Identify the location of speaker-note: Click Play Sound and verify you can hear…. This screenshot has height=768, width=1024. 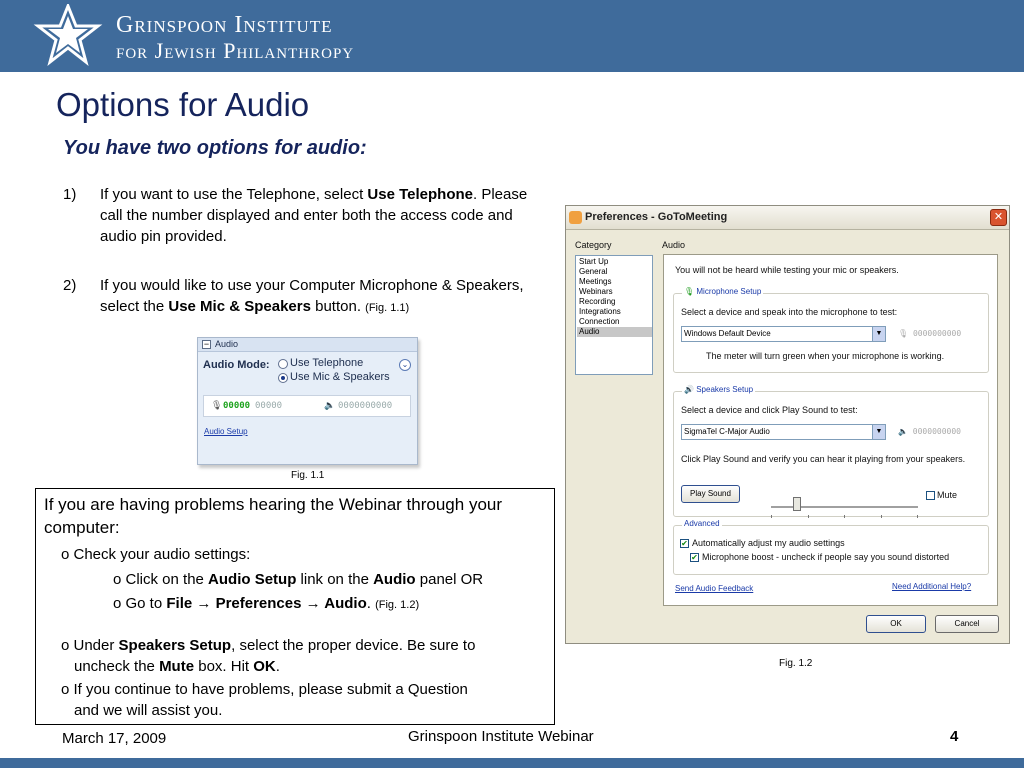
(823, 459).